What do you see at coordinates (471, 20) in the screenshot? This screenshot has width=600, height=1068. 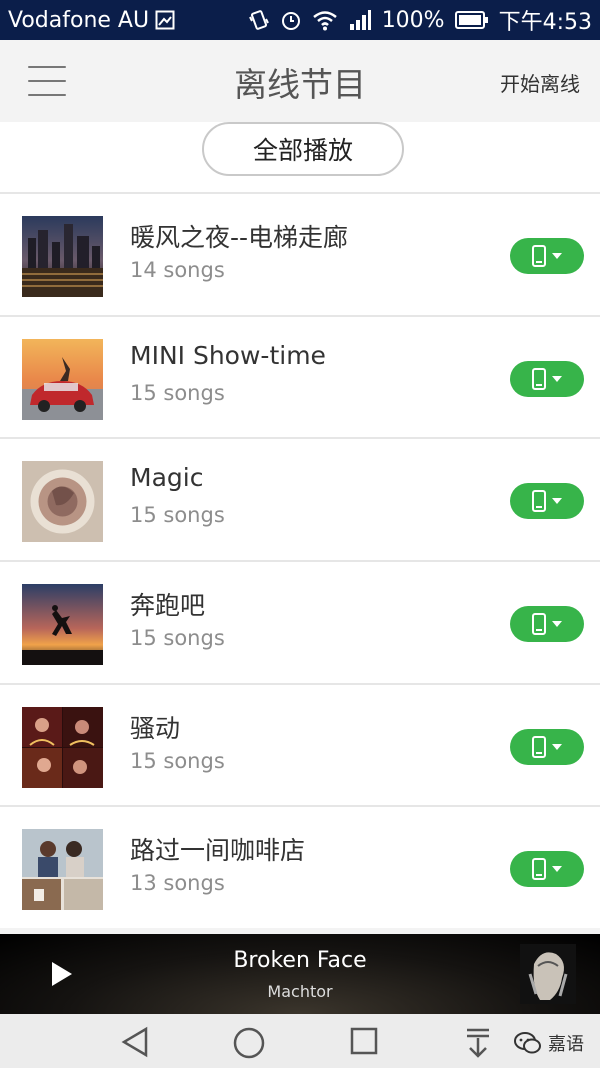 I see `battery-icon` at bounding box center [471, 20].